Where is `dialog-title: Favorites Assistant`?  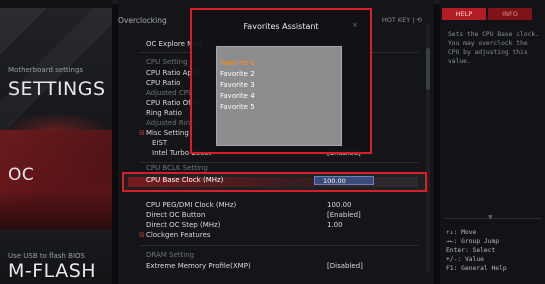
dialog-title: Favorites Assistant is located at coordinates (281, 26).